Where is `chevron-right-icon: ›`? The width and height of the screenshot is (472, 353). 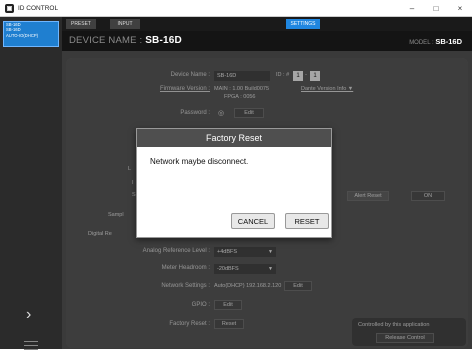 chevron-right-icon: › is located at coordinates (28, 315).